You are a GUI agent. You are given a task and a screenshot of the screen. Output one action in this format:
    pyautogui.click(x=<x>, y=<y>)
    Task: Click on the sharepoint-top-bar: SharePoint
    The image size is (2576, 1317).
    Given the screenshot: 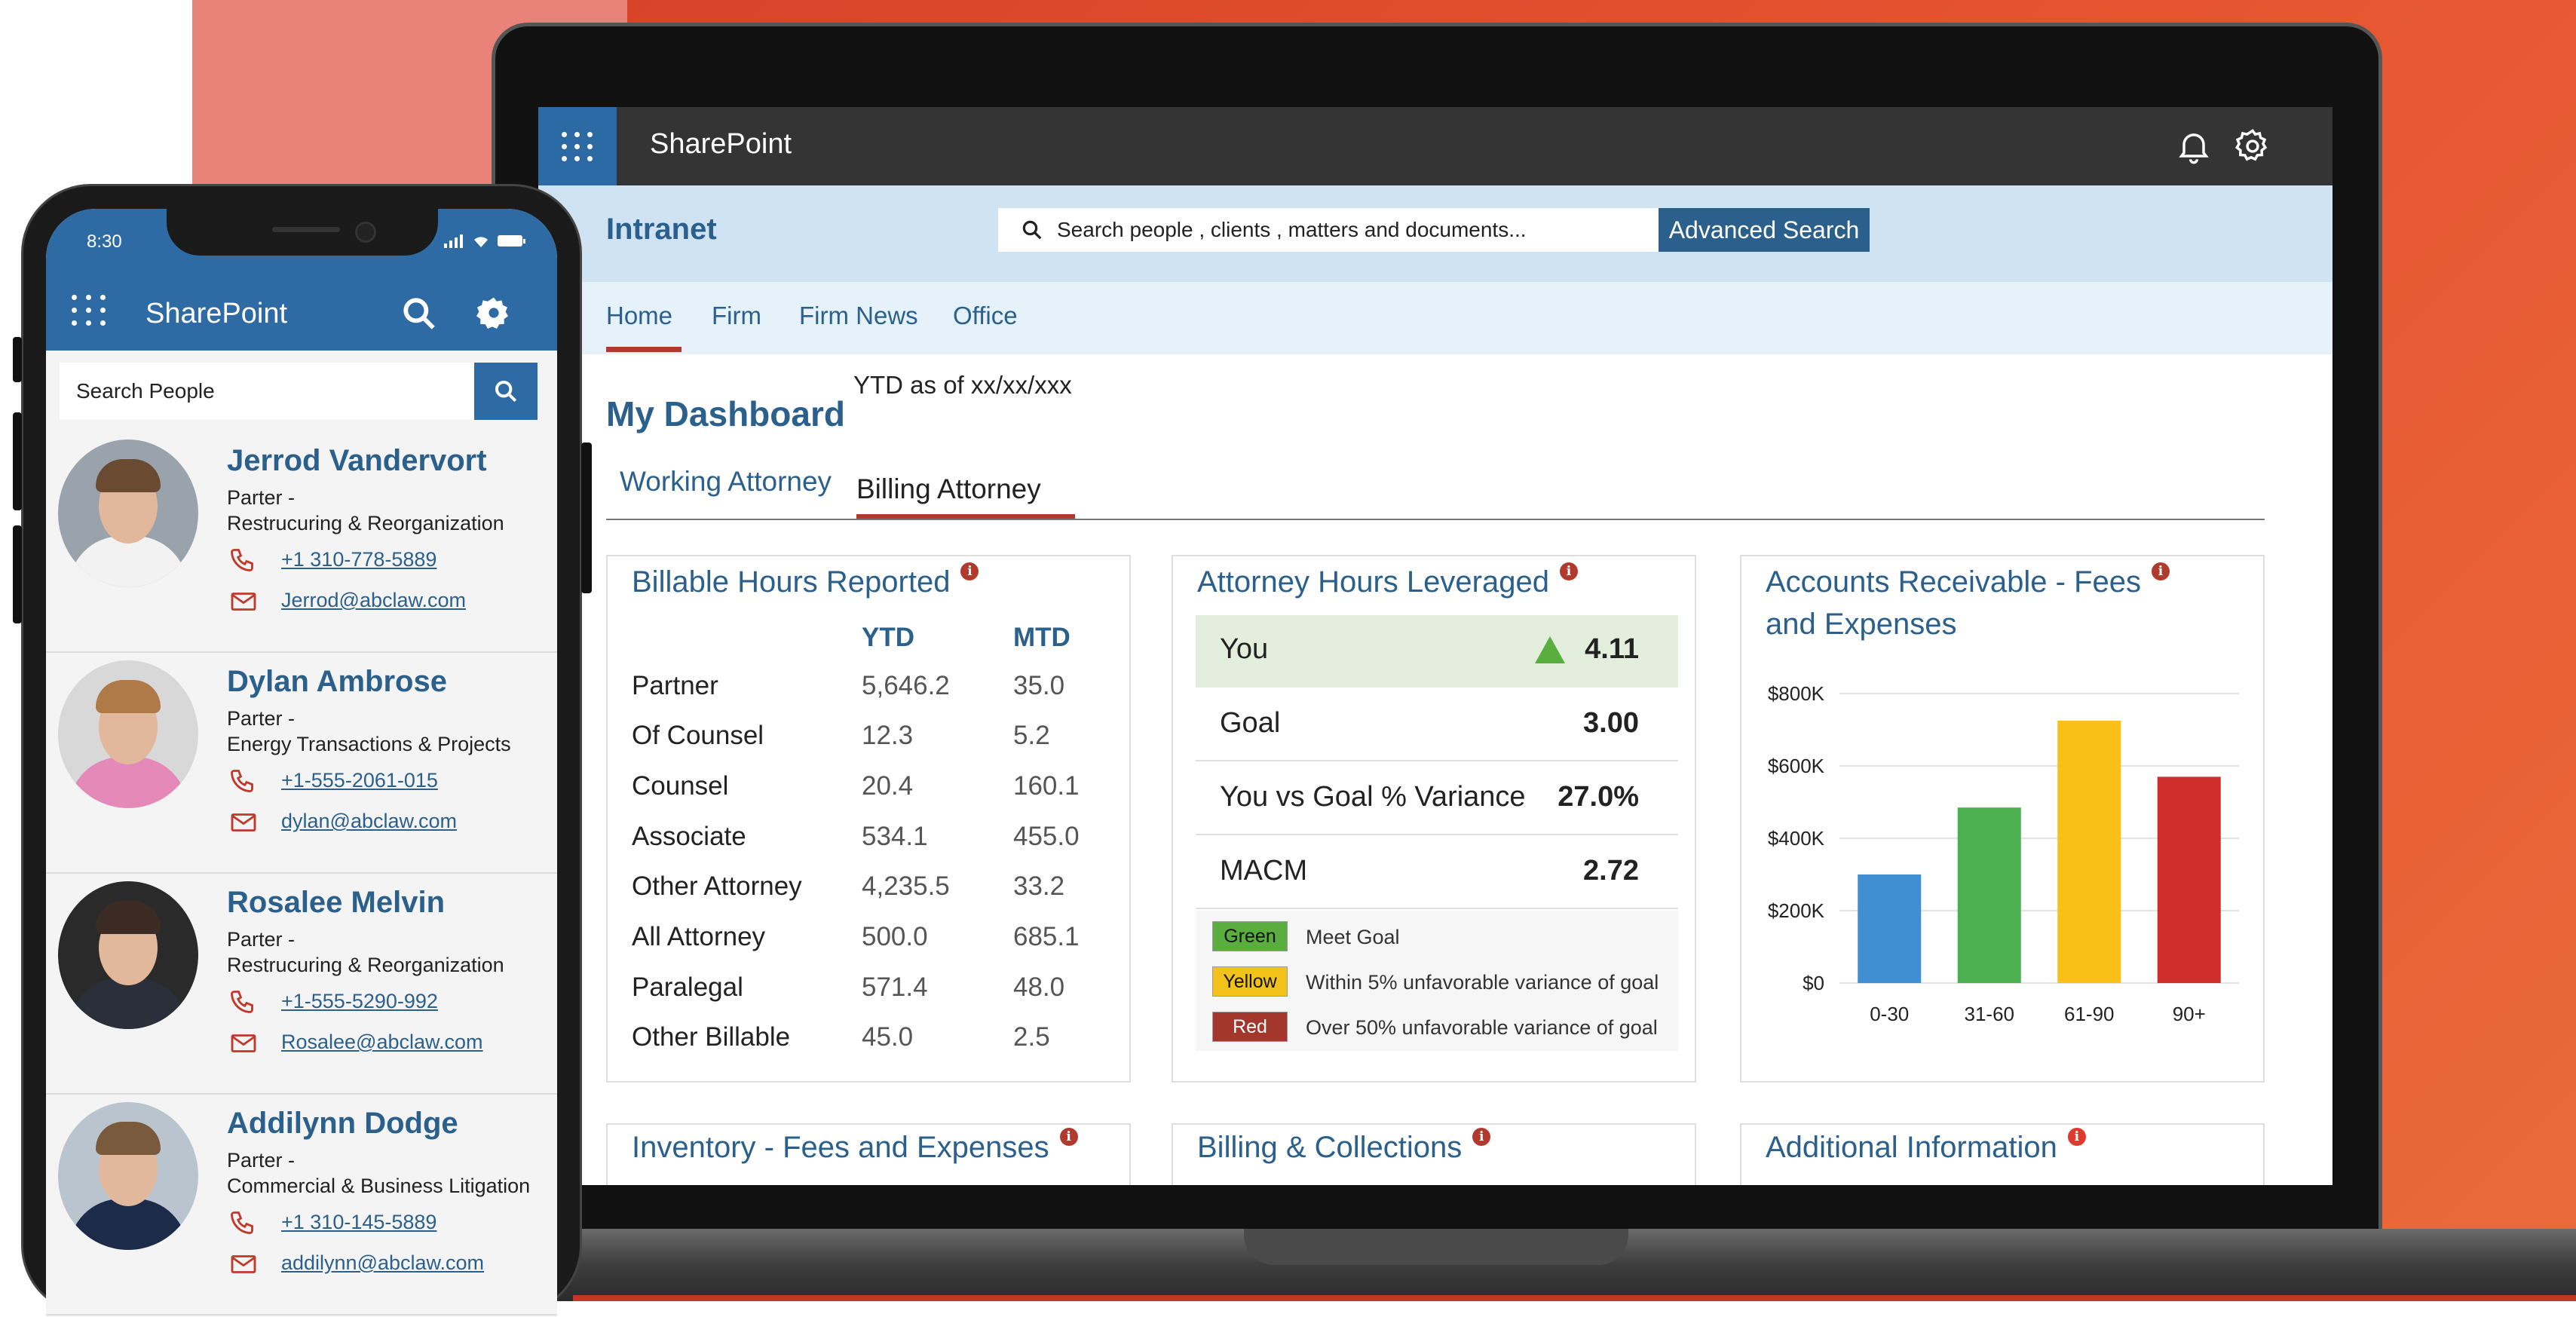 What is the action you would take?
    pyautogui.click(x=1435, y=146)
    